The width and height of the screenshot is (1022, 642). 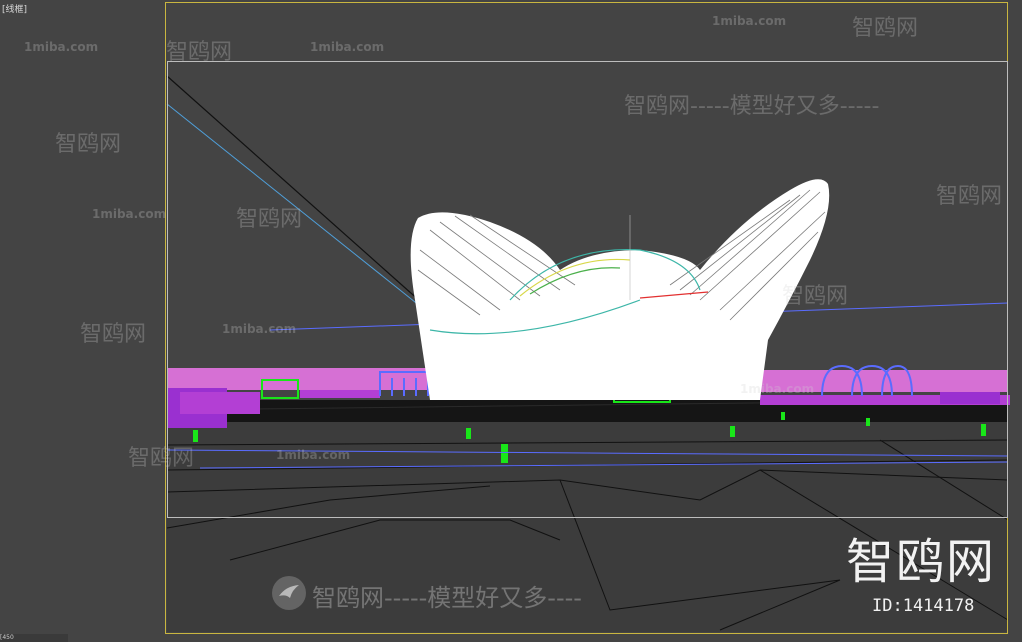 What do you see at coordinates (752, 106) in the screenshot?
I see `watermark-slogan: 智鸥网-----模型好又多-----` at bounding box center [752, 106].